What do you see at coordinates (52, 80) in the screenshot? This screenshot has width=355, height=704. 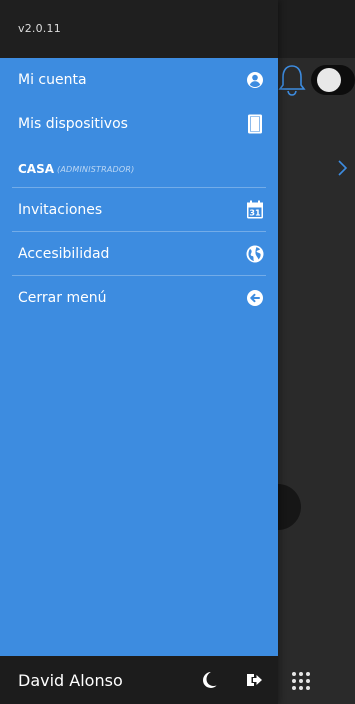 I see `menu-item-label: Mi cuenta` at bounding box center [52, 80].